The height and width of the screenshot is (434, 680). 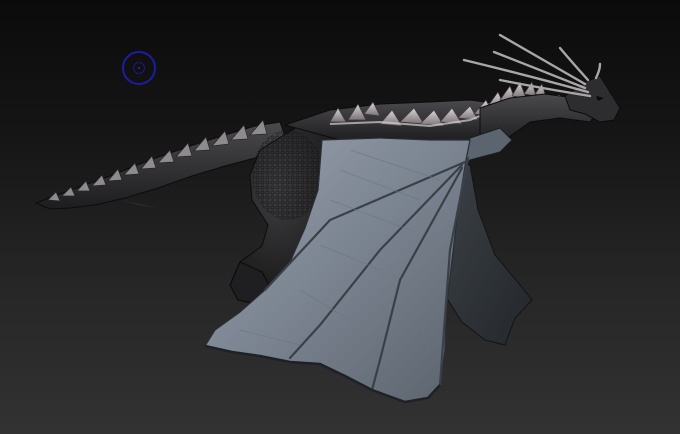 What do you see at coordinates (532, 65) in the screenshot?
I see `head-horns` at bounding box center [532, 65].